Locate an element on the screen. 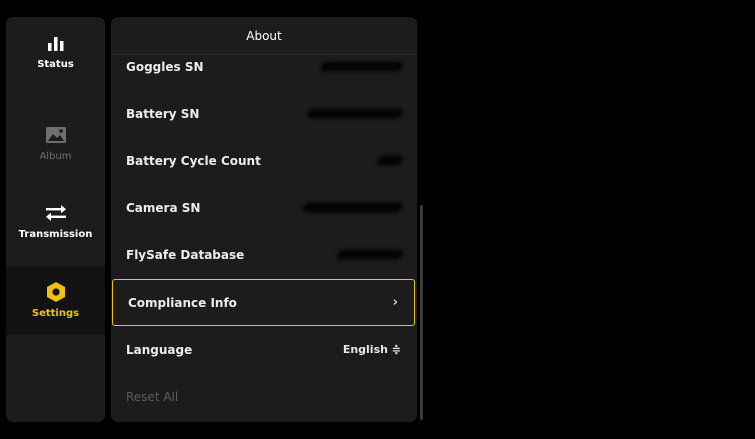 The width and height of the screenshot is (755, 439). nav-label-album: Album is located at coordinates (55, 156).